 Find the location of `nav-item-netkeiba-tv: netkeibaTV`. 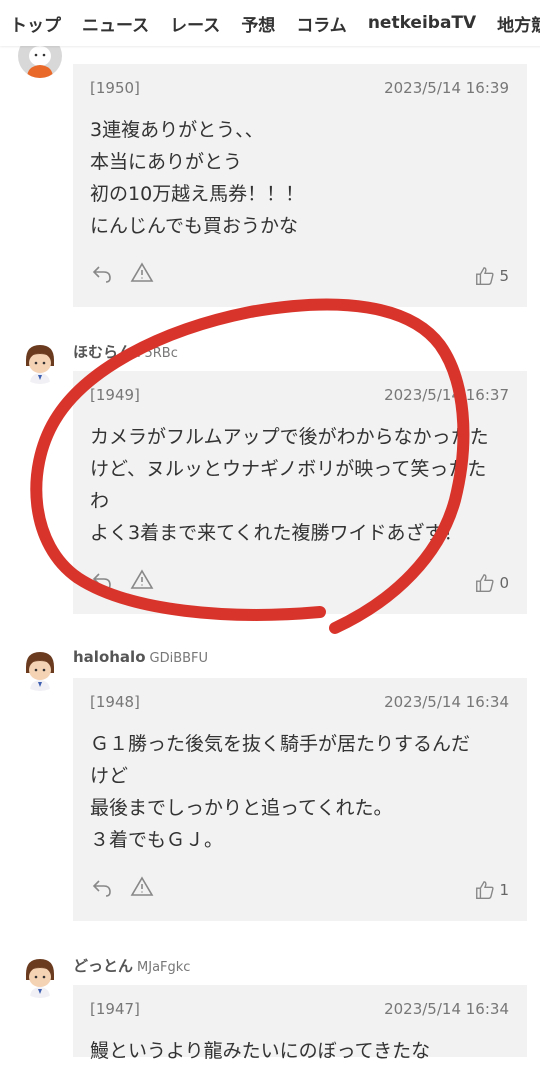

nav-item-netkeiba-tv: netkeibaTV is located at coordinates (422, 23).